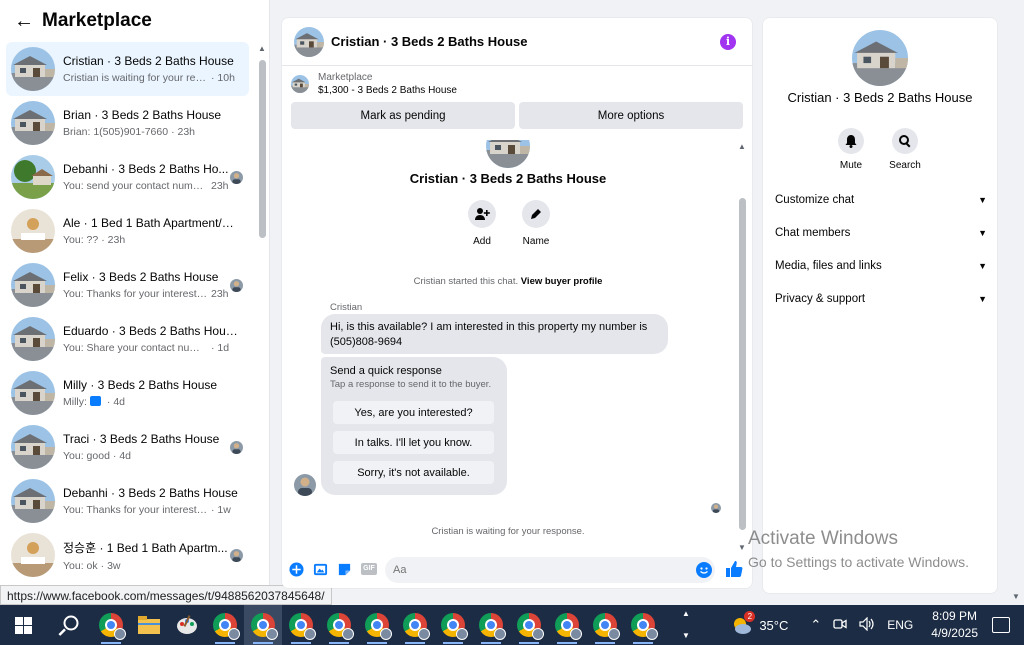 Image resolution: width=1024 pixels, height=645 pixels. Describe the element at coordinates (881, 266) in the screenshot. I see `media-files-links-section: Media, files and links ▼` at that location.